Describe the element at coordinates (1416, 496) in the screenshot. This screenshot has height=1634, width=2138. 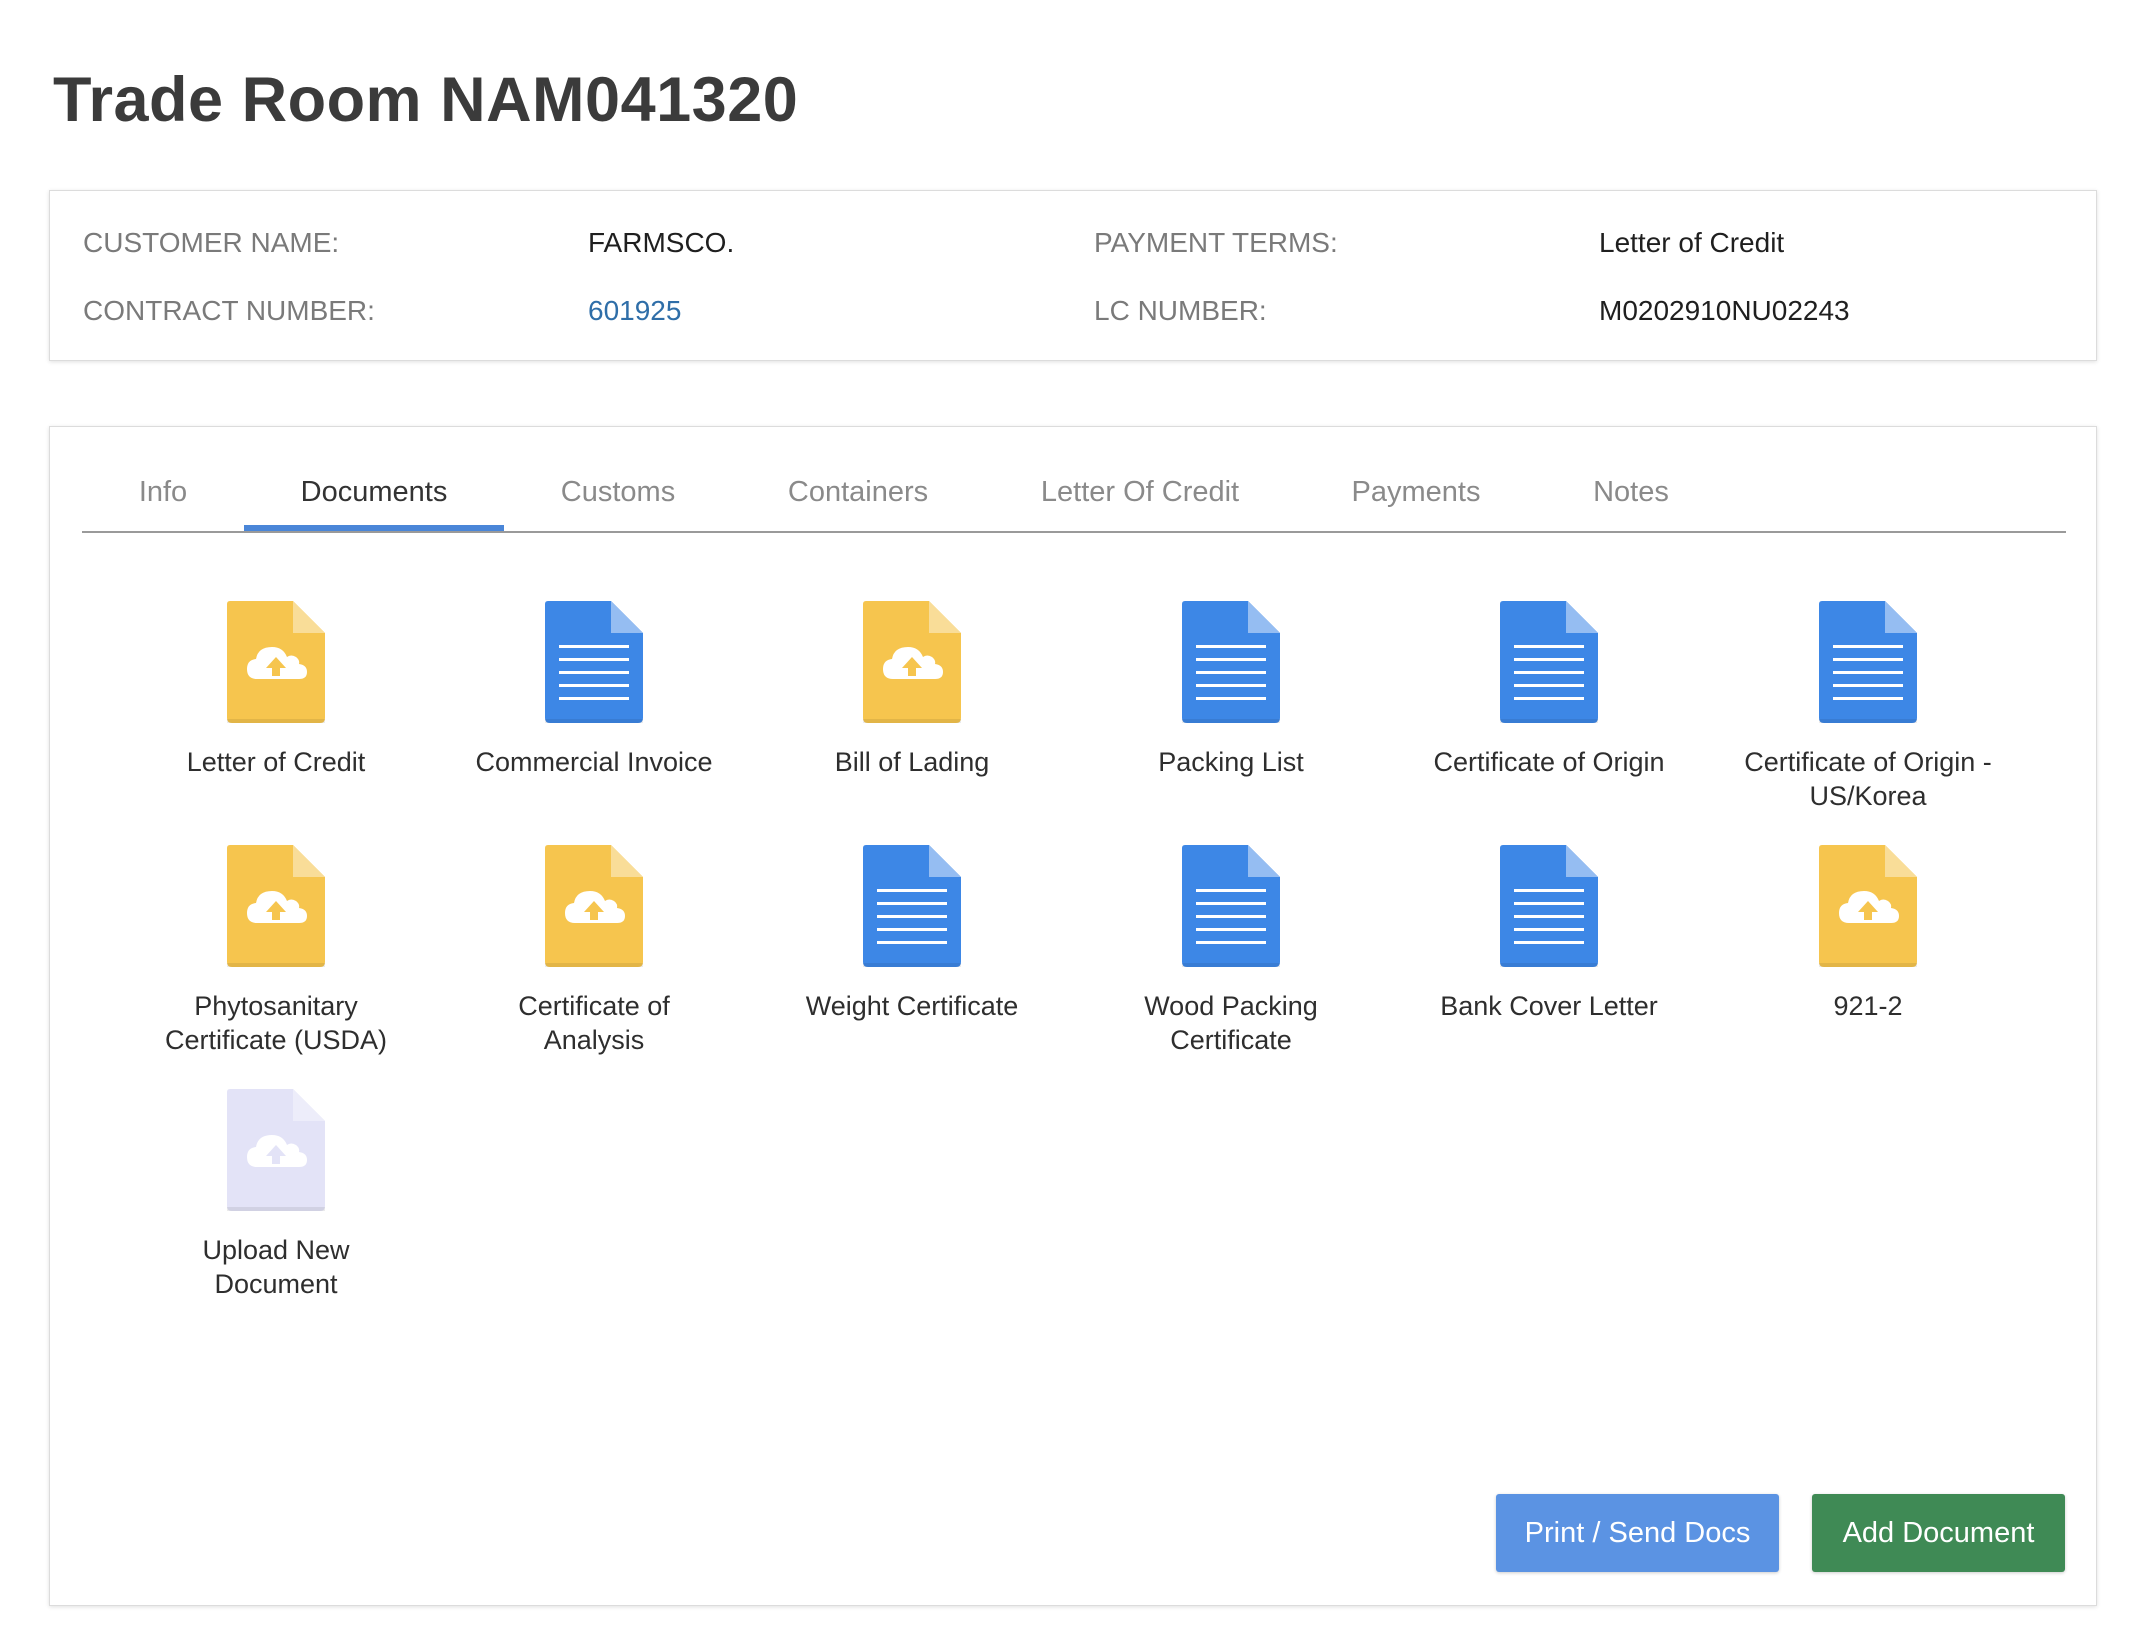
I see `tab-payments: Payments` at that location.